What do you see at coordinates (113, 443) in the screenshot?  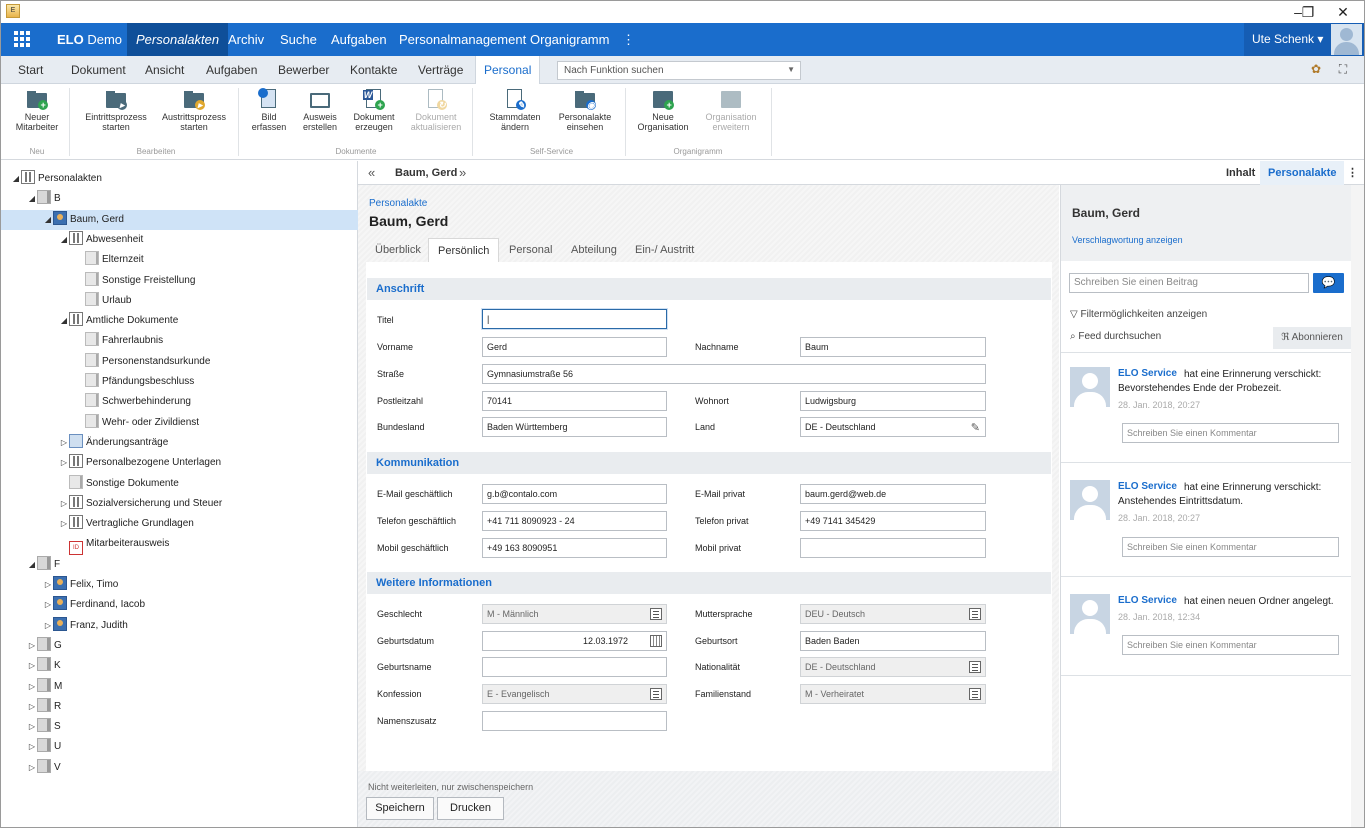 I see `tree-node: ▷ Änderungsanträge` at bounding box center [113, 443].